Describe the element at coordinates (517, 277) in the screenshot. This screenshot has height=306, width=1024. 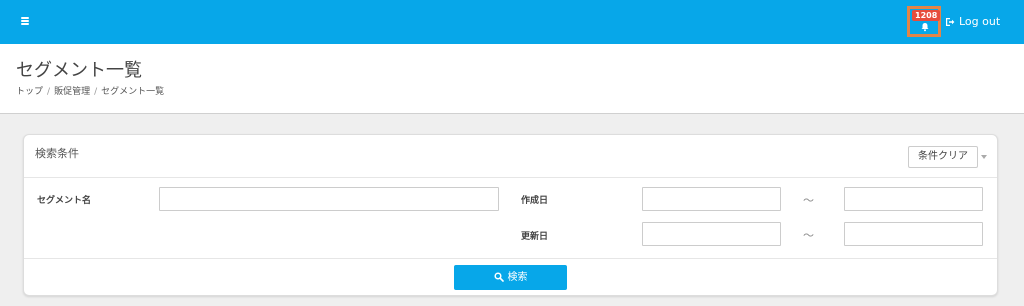
I see `search-button-label: 検索` at that location.